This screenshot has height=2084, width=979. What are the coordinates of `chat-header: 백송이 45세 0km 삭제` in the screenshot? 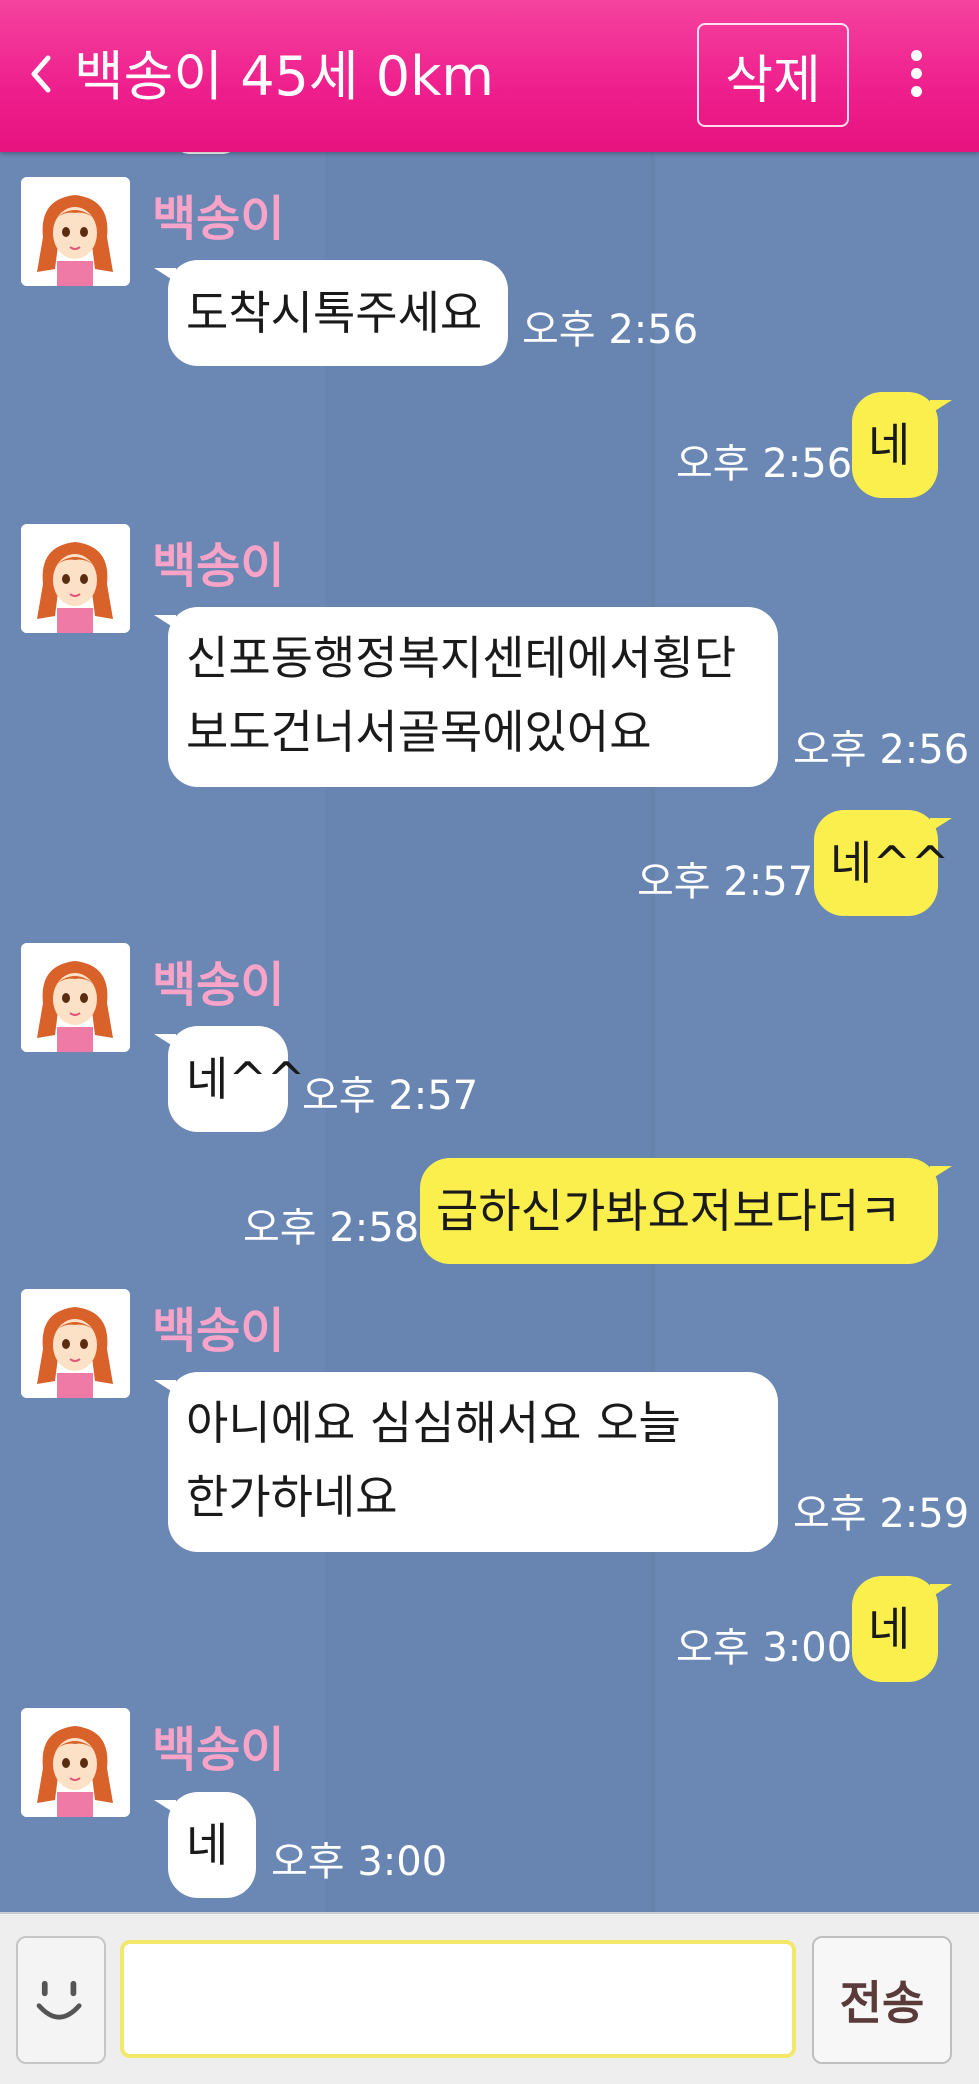 It's located at (489, 76).